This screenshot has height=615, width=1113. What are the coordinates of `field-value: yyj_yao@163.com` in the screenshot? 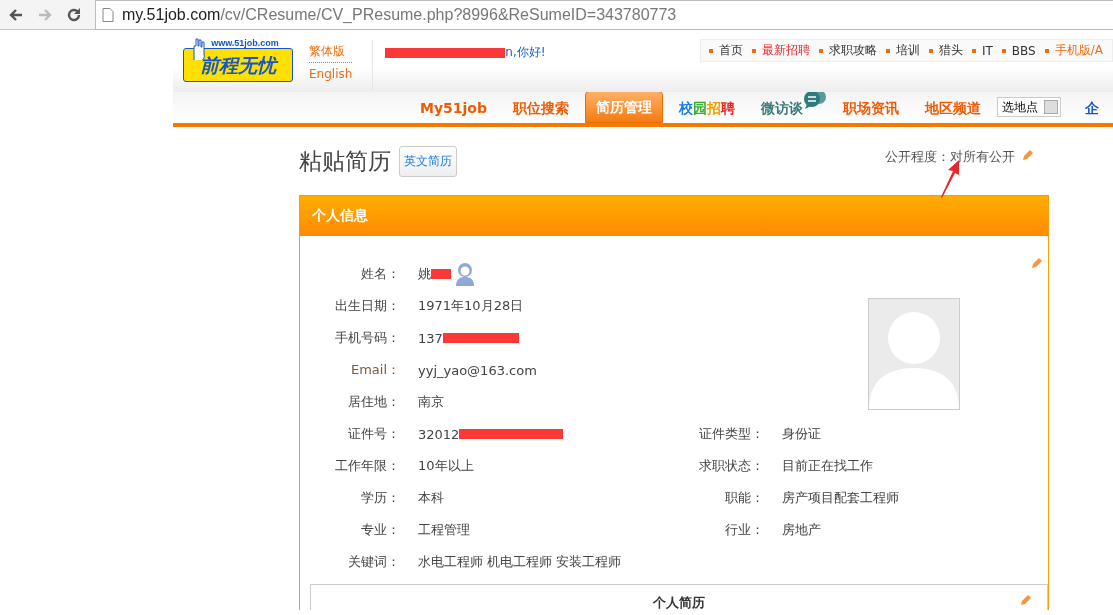 It's located at (477, 370).